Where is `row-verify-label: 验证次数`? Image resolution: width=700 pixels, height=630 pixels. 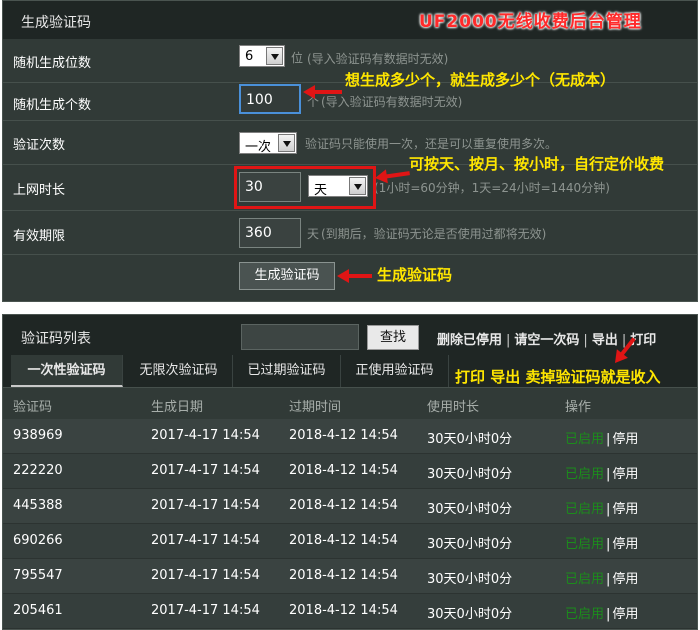
row-verify-label: 验证次数 is located at coordinates (39, 145).